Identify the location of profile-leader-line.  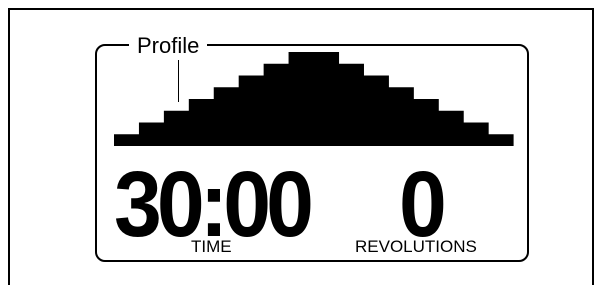
(178, 81).